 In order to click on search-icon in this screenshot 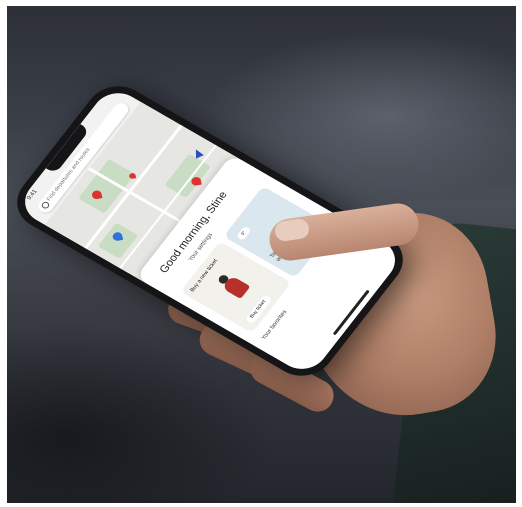, I will do `click(45, 205)`.